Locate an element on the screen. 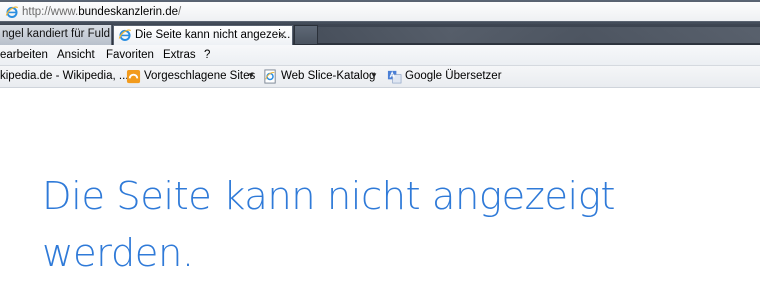 The image size is (760, 298). web-slice-icon is located at coordinates (270, 76).